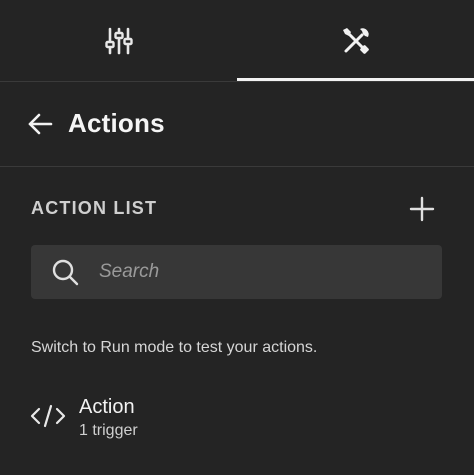  Describe the element at coordinates (107, 407) in the screenshot. I see `action-name: Action` at that location.